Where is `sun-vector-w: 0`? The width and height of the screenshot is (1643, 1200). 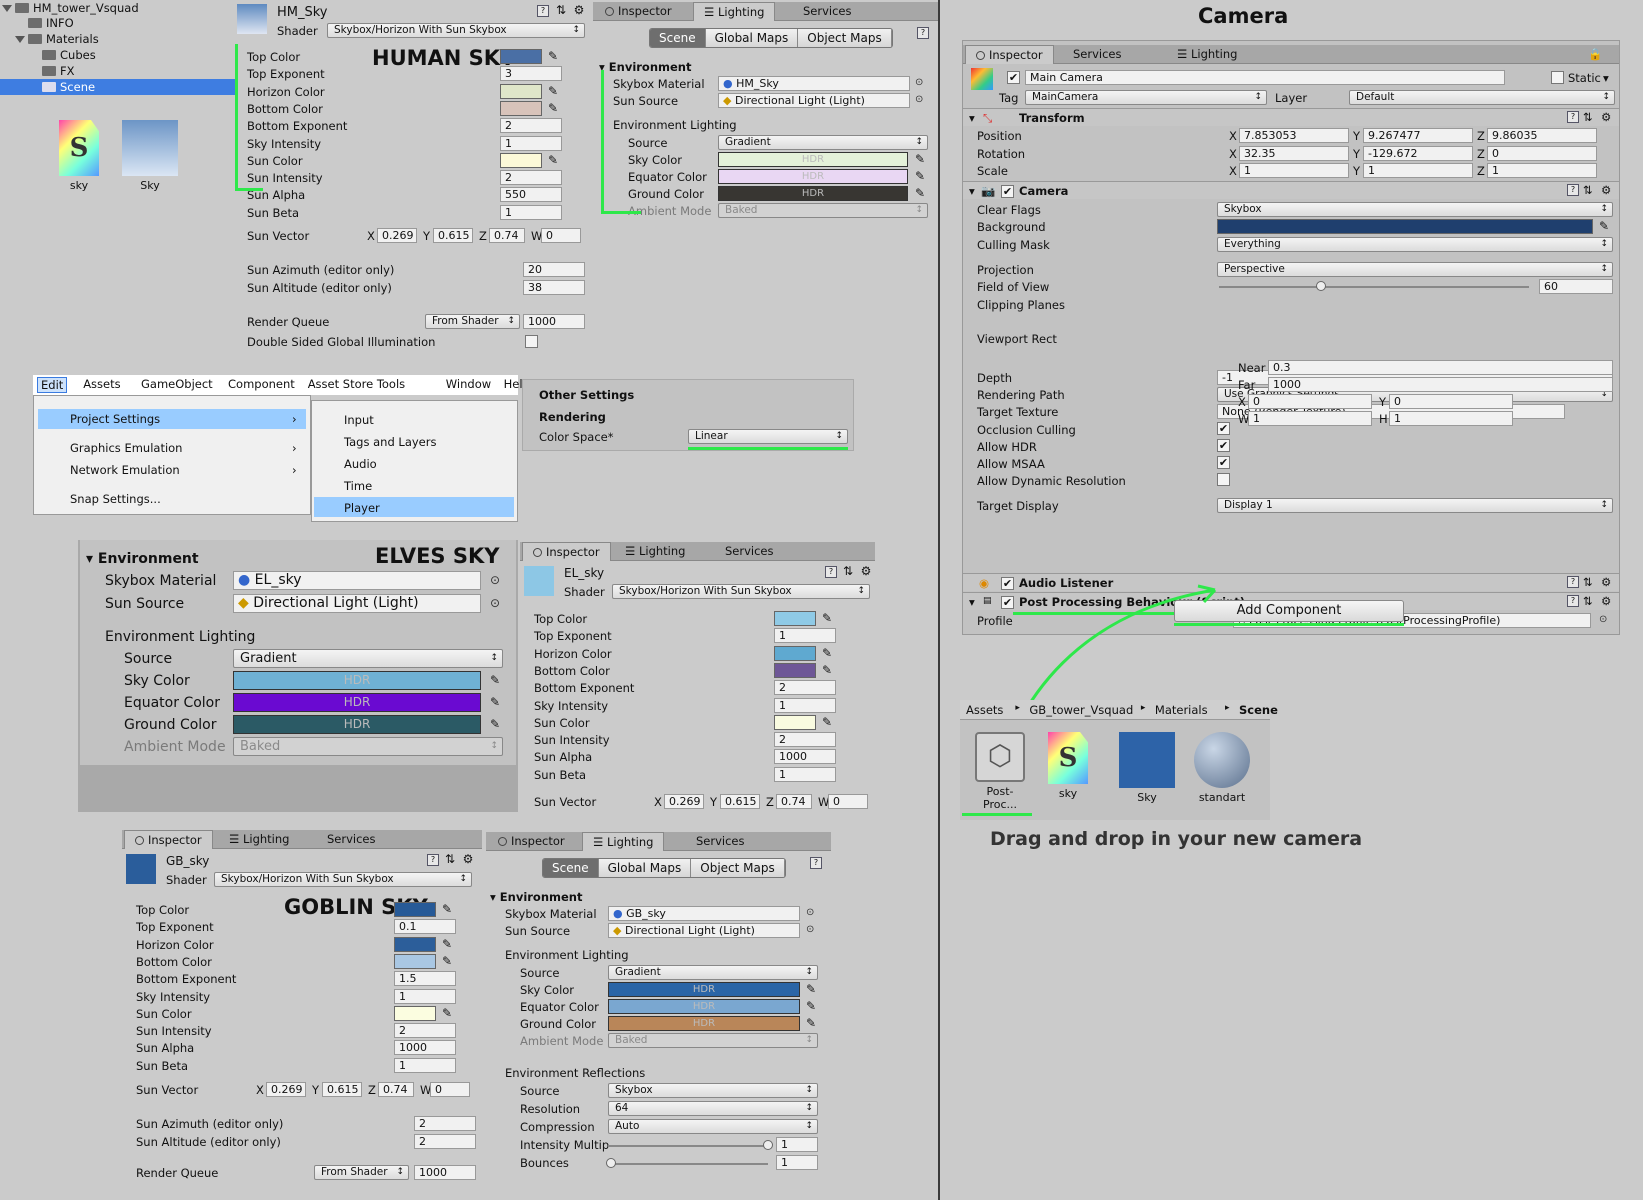 sun-vector-w: 0 is located at coordinates (848, 801).